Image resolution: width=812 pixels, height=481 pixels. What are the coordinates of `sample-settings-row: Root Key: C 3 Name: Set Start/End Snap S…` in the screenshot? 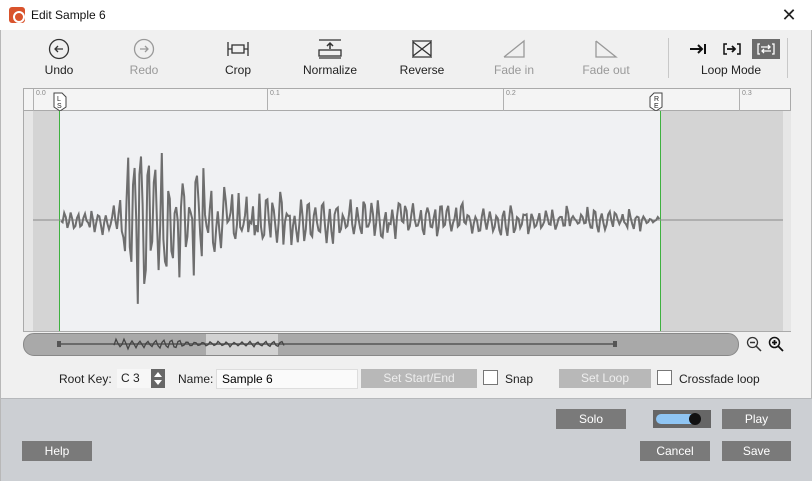 It's located at (406, 379).